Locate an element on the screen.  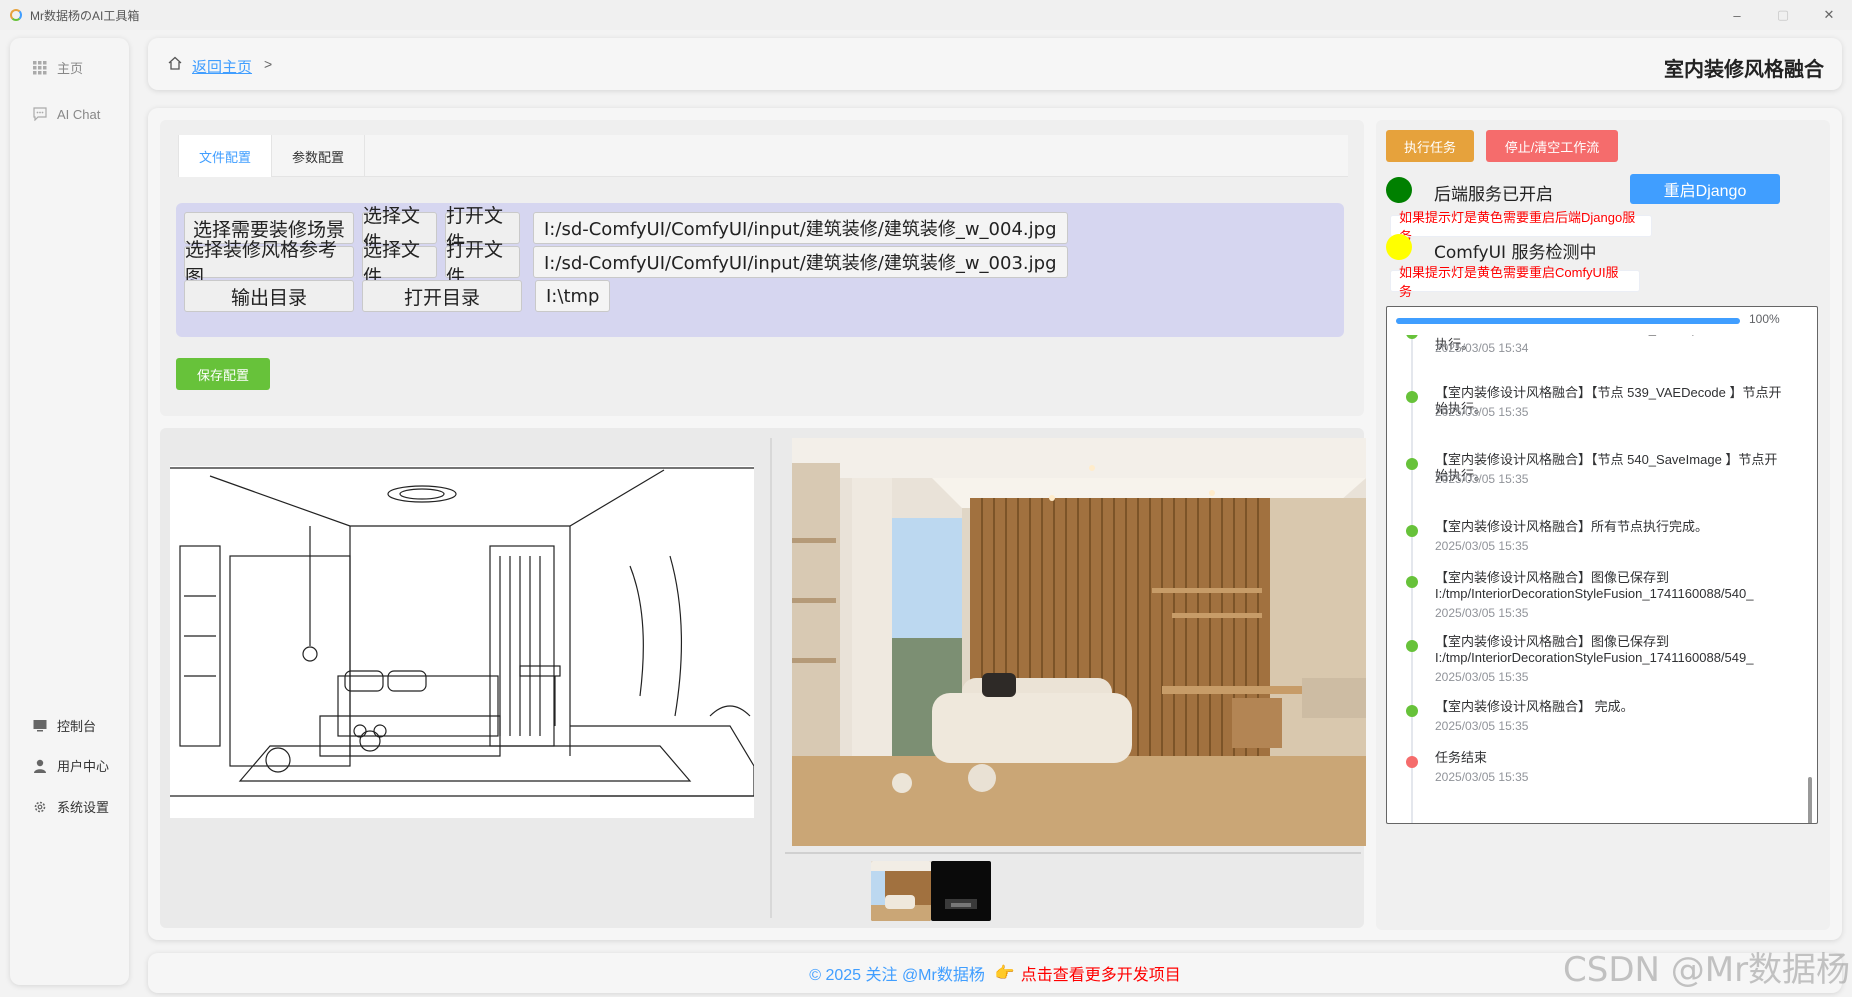
monitor-icon is located at coordinates (40, 726).